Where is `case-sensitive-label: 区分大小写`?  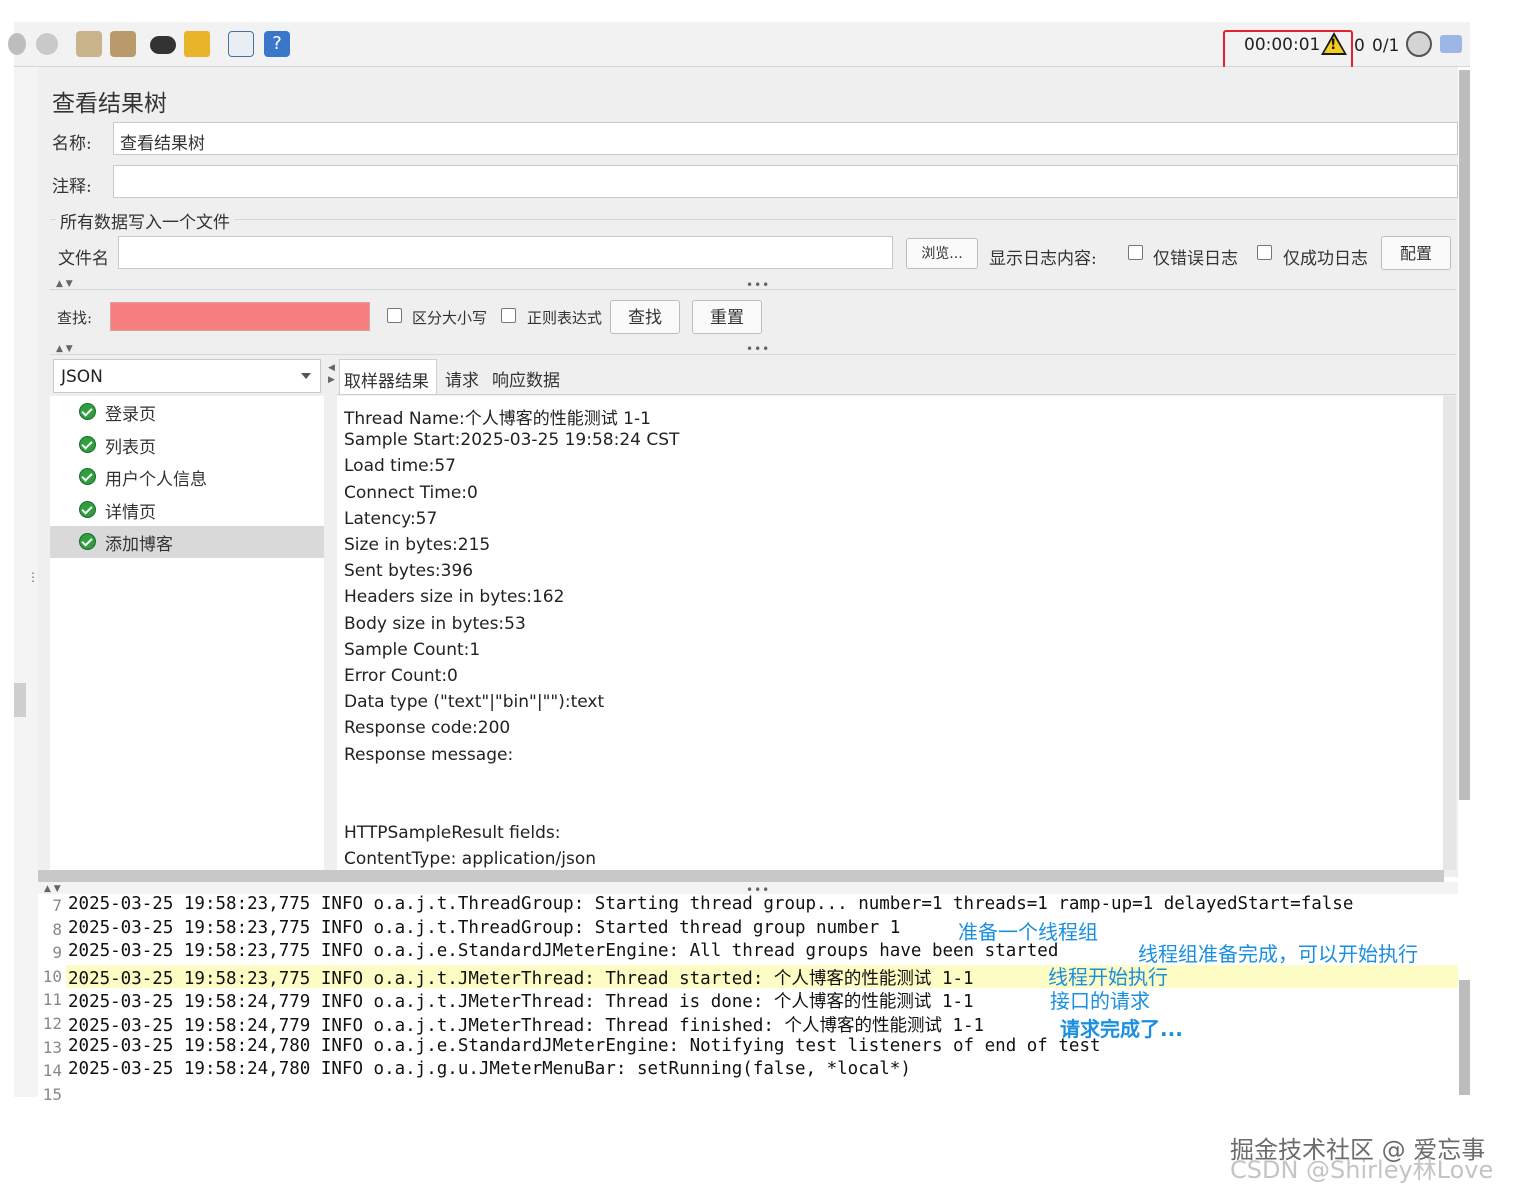 case-sensitive-label: 区分大小写 is located at coordinates (450, 318).